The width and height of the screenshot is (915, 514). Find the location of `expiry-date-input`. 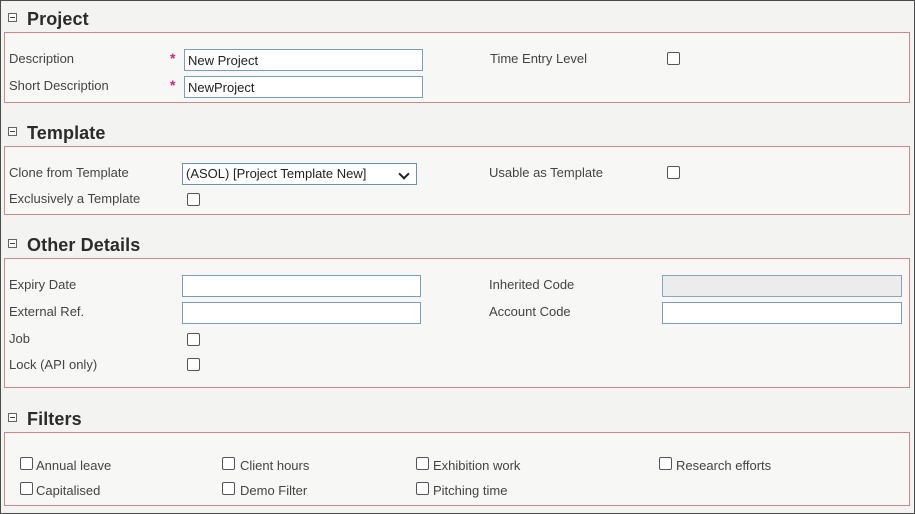

expiry-date-input is located at coordinates (301, 286).